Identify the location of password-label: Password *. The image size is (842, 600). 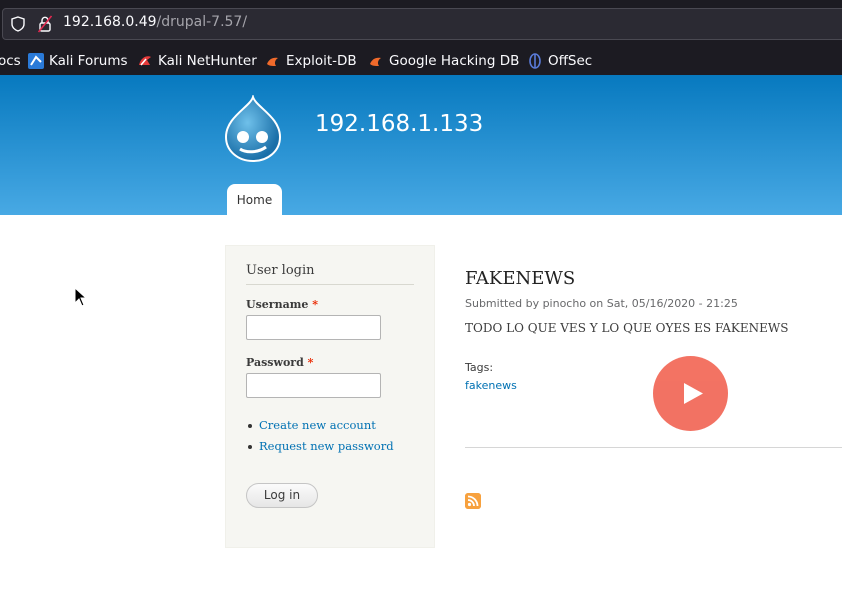
(279, 362).